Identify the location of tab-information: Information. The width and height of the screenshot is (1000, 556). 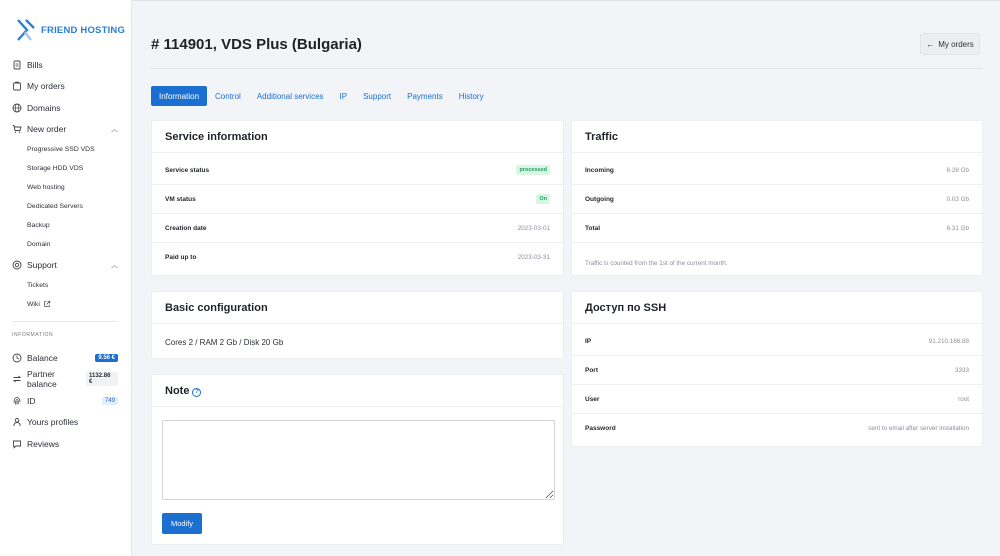
(179, 96).